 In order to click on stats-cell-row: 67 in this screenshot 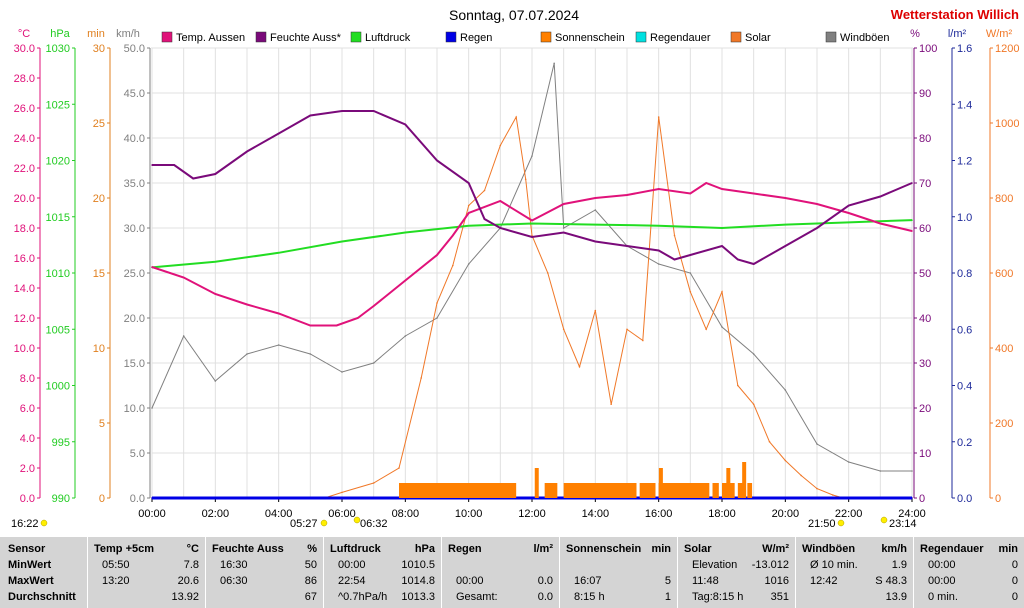, I will do `click(264, 597)`.